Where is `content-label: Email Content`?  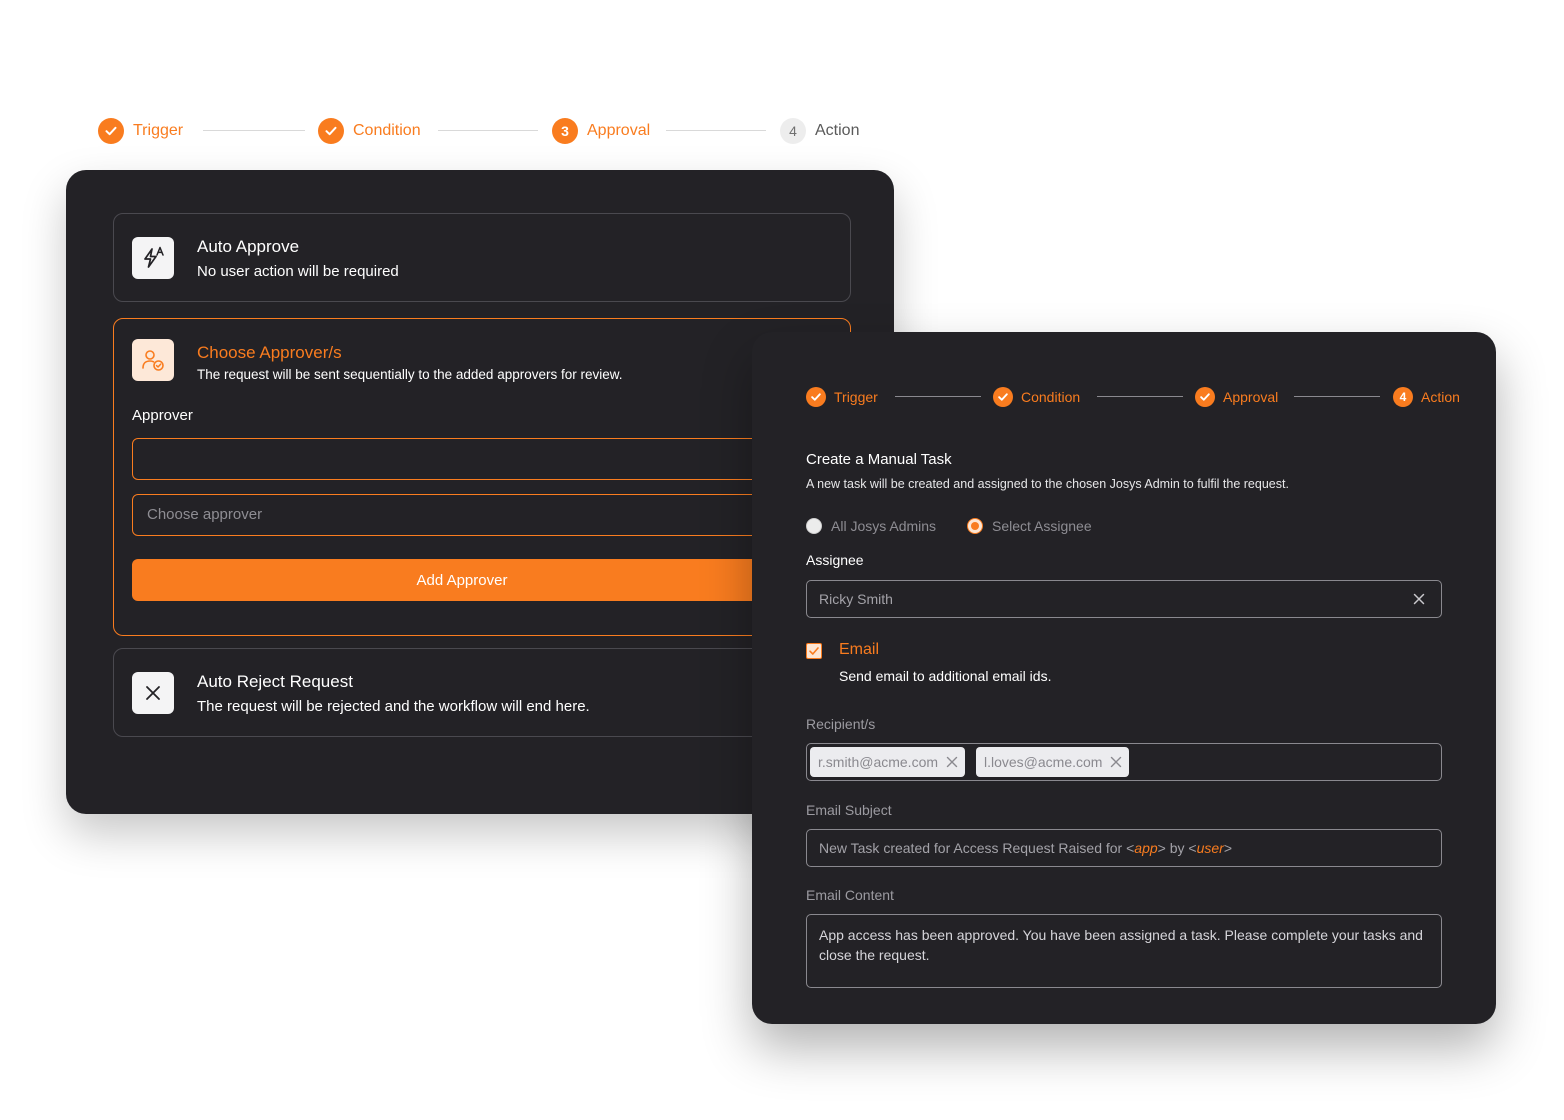
content-label: Email Content is located at coordinates (850, 895).